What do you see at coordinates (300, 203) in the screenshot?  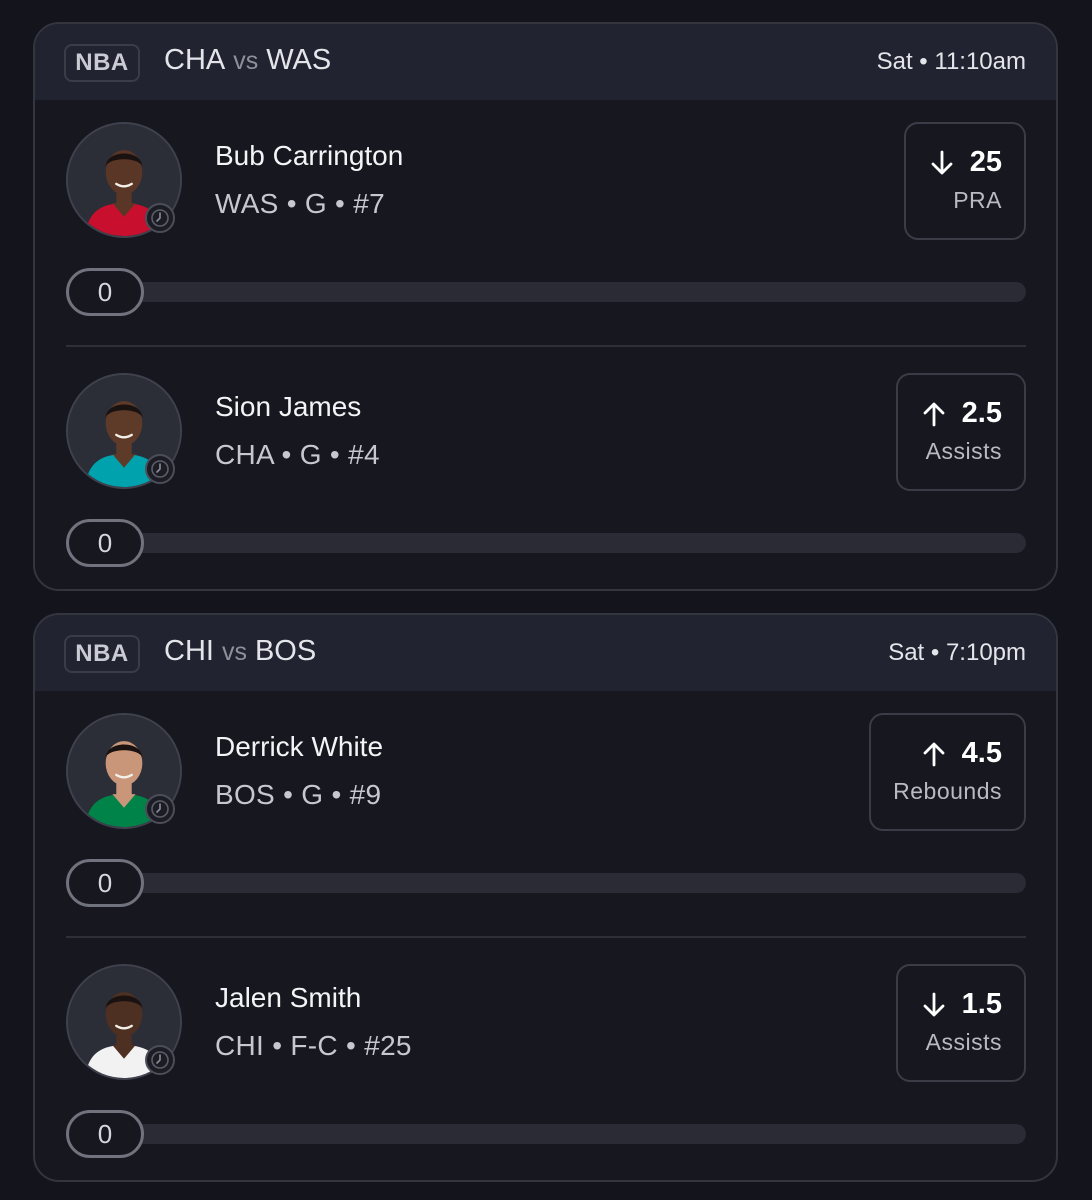 I see `player-meta: WAS • G • #7` at bounding box center [300, 203].